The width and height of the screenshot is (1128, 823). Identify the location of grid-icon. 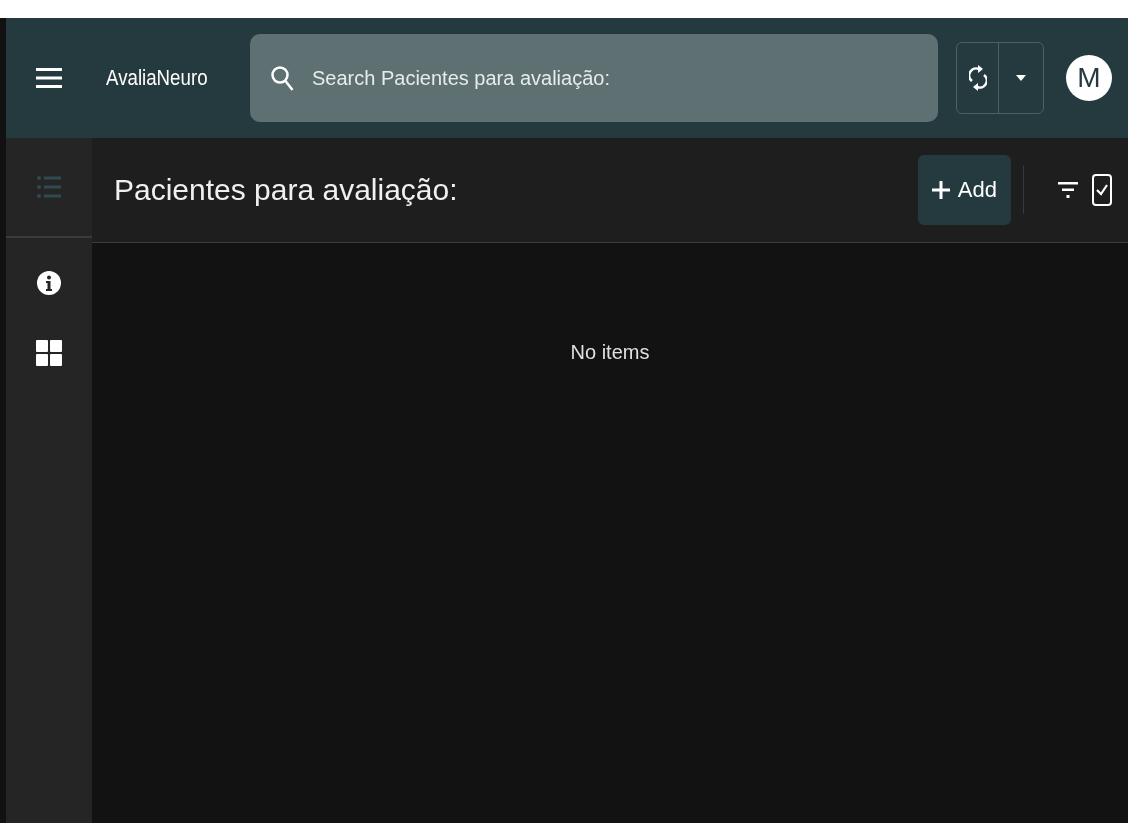
(49, 353).